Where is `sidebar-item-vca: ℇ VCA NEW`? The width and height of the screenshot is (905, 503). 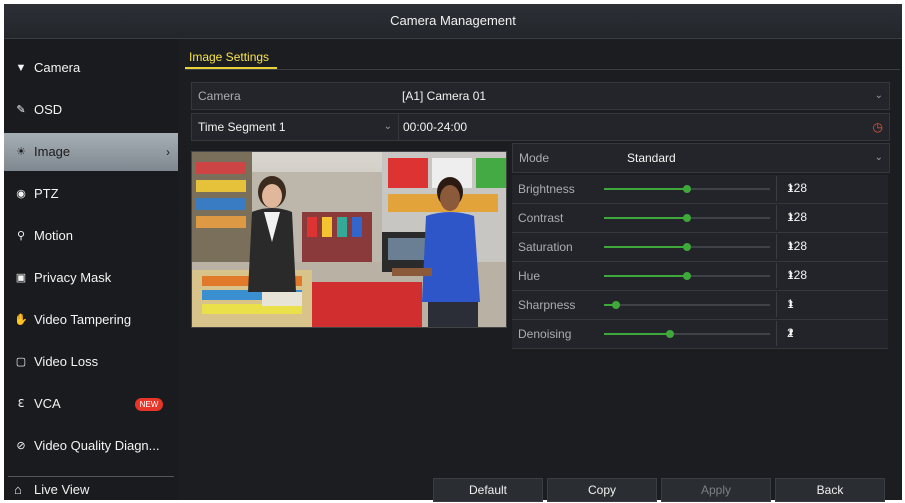 sidebar-item-vca: ℇ VCA NEW is located at coordinates (91, 404).